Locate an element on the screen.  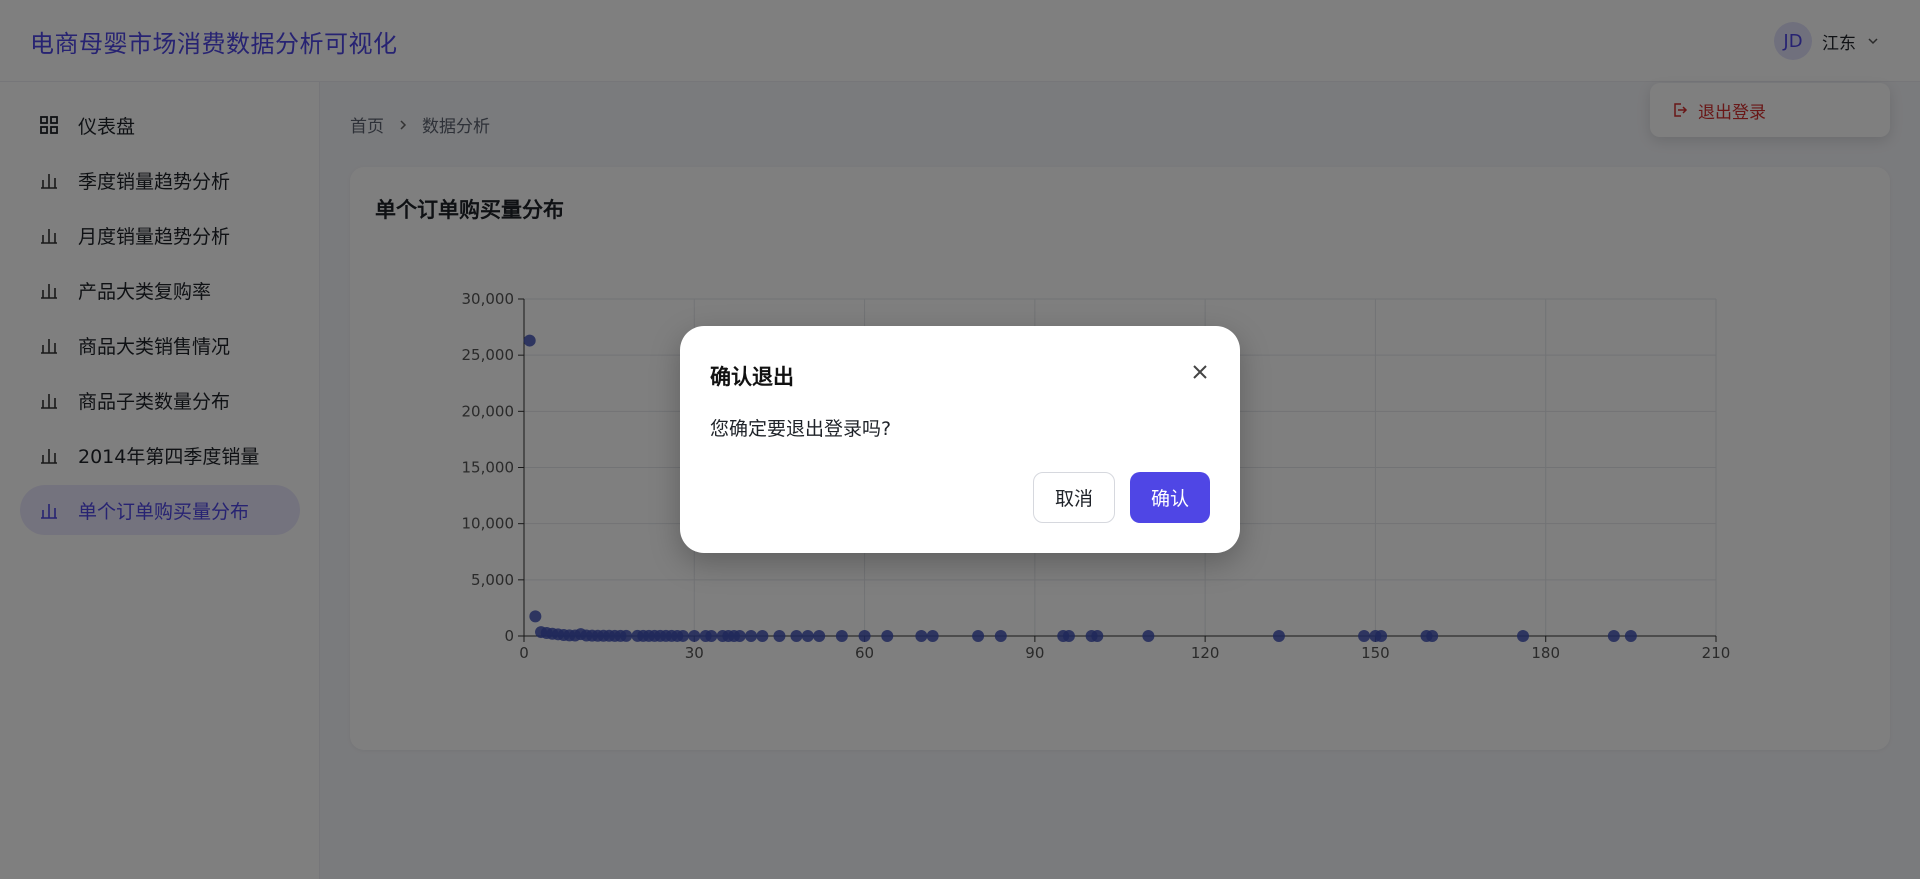
confirm-button: 确认 is located at coordinates (1170, 497).